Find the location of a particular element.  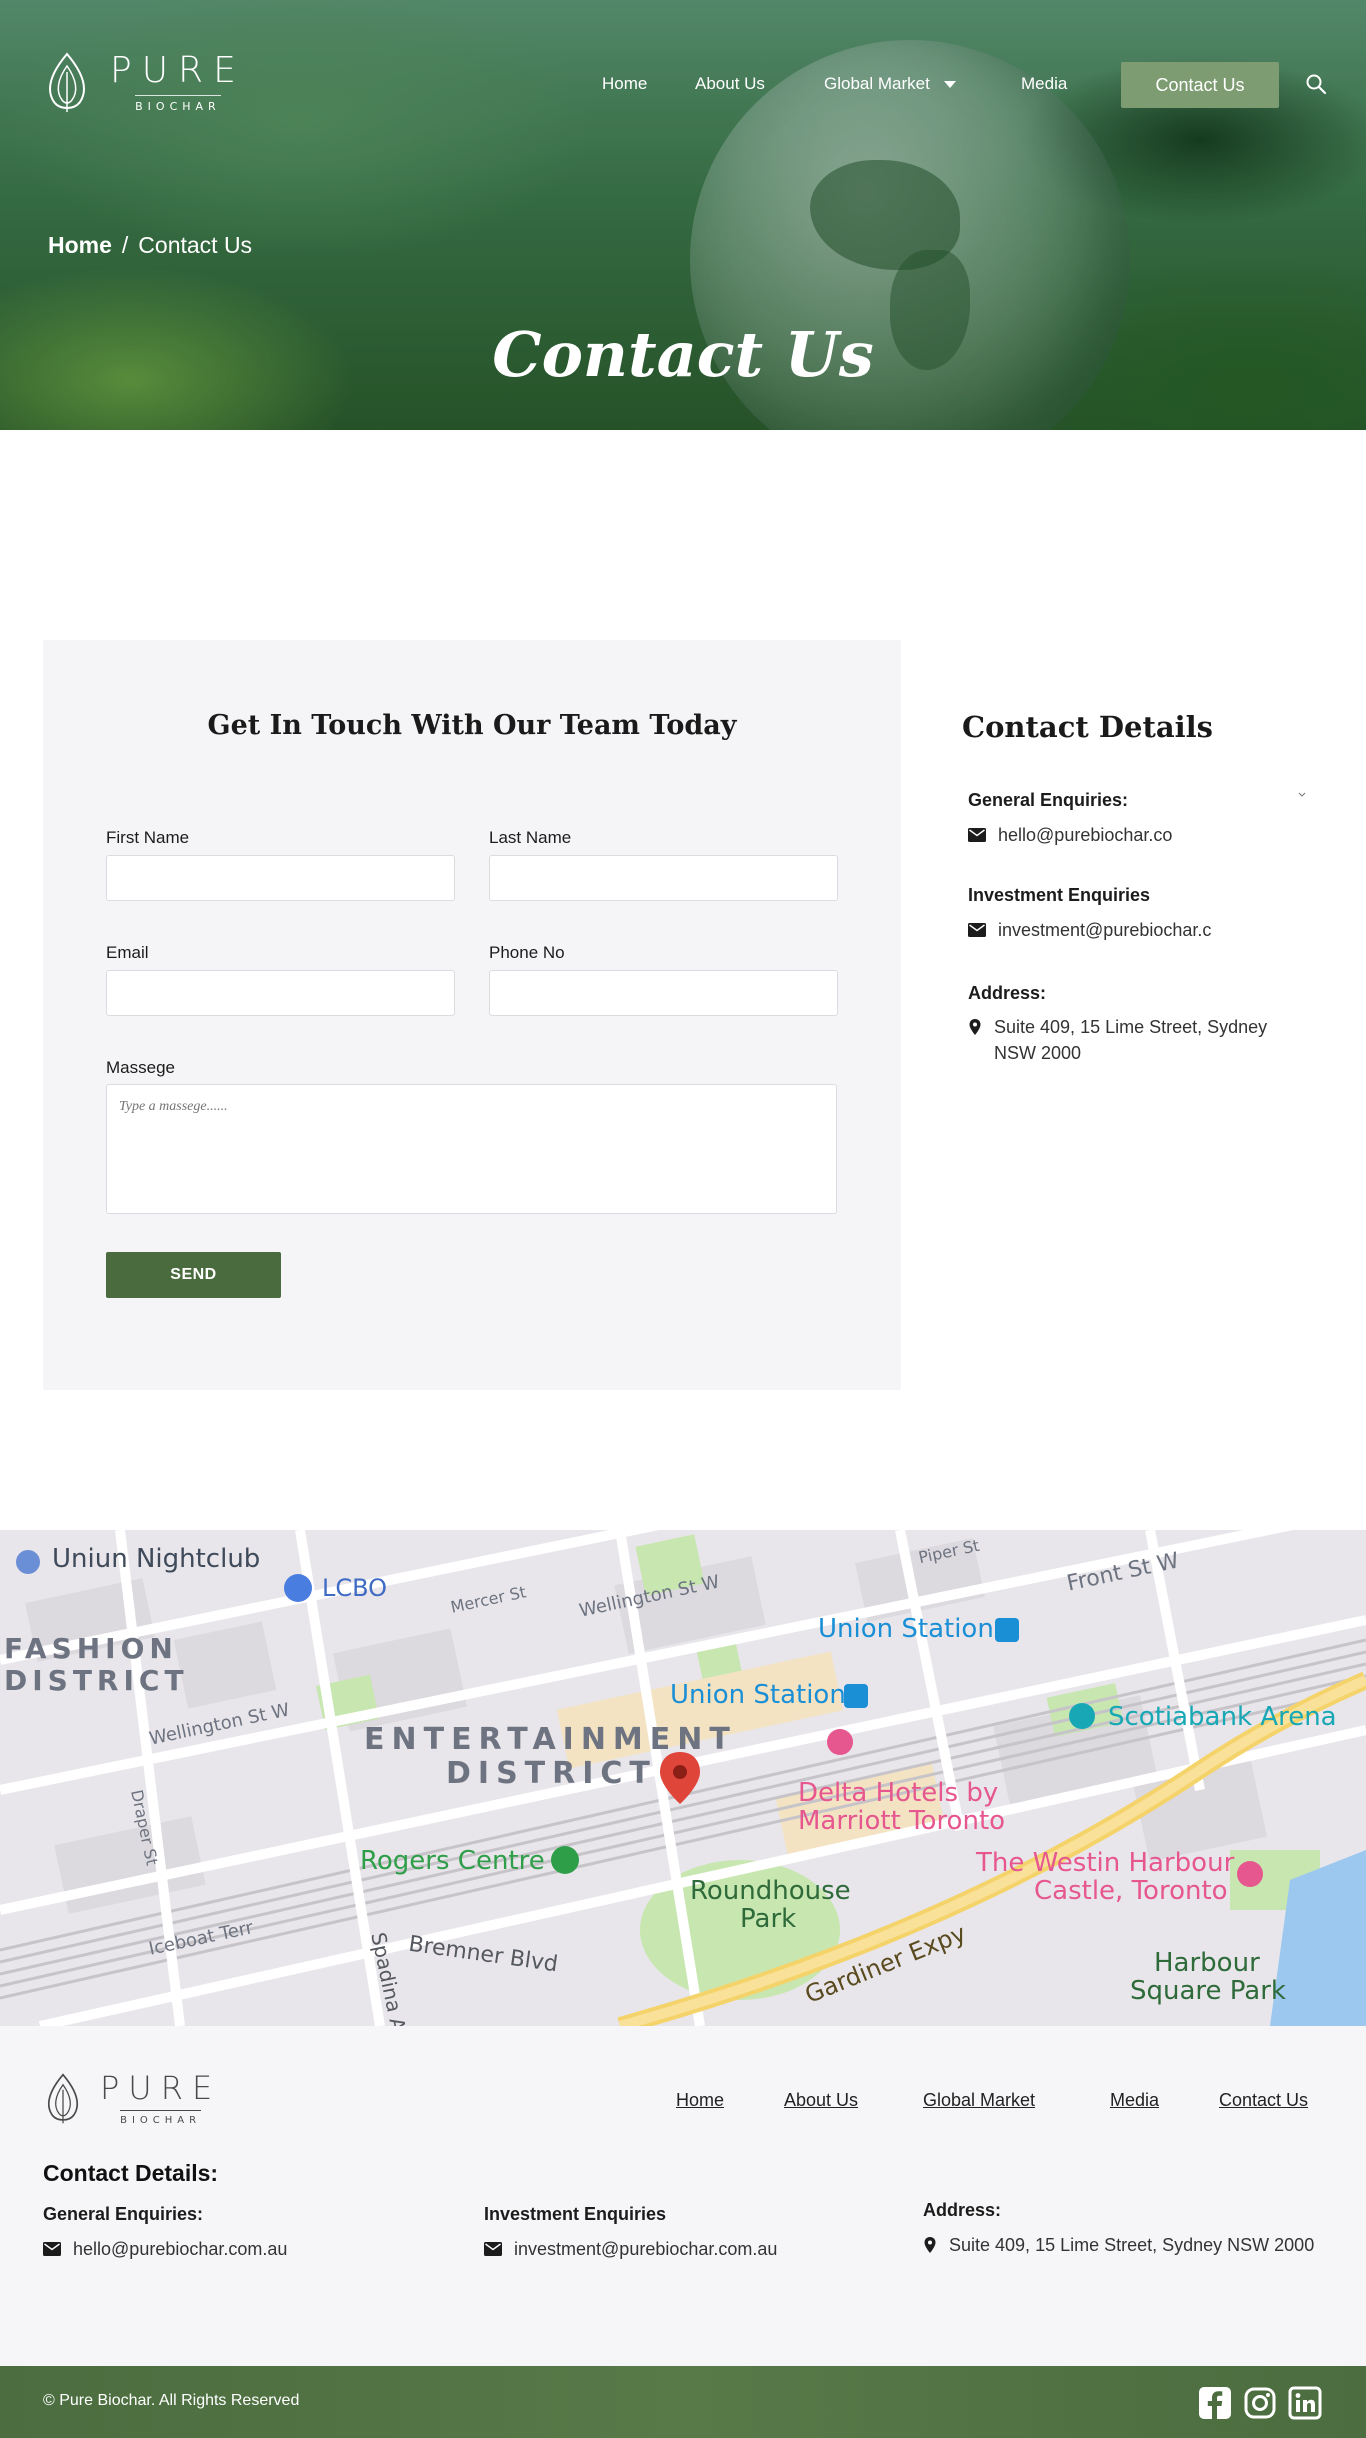

instagram-icon is located at coordinates (1260, 2403).